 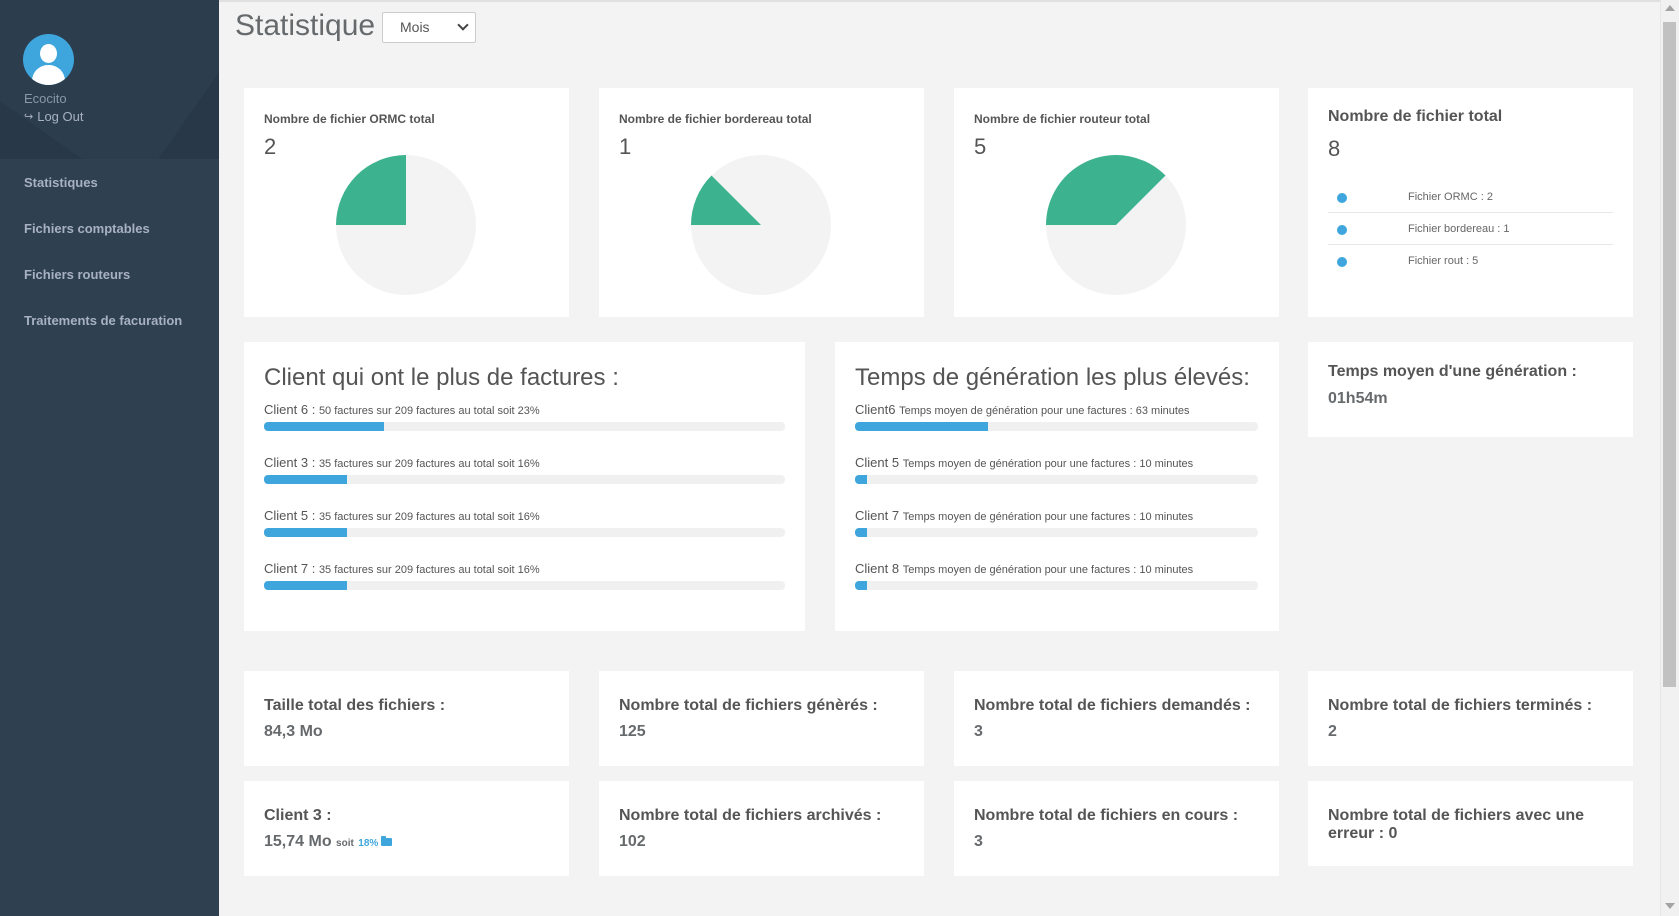 What do you see at coordinates (750, 815) in the screenshot?
I see `stat-title: Nombre total de fichiers archivés :` at bounding box center [750, 815].